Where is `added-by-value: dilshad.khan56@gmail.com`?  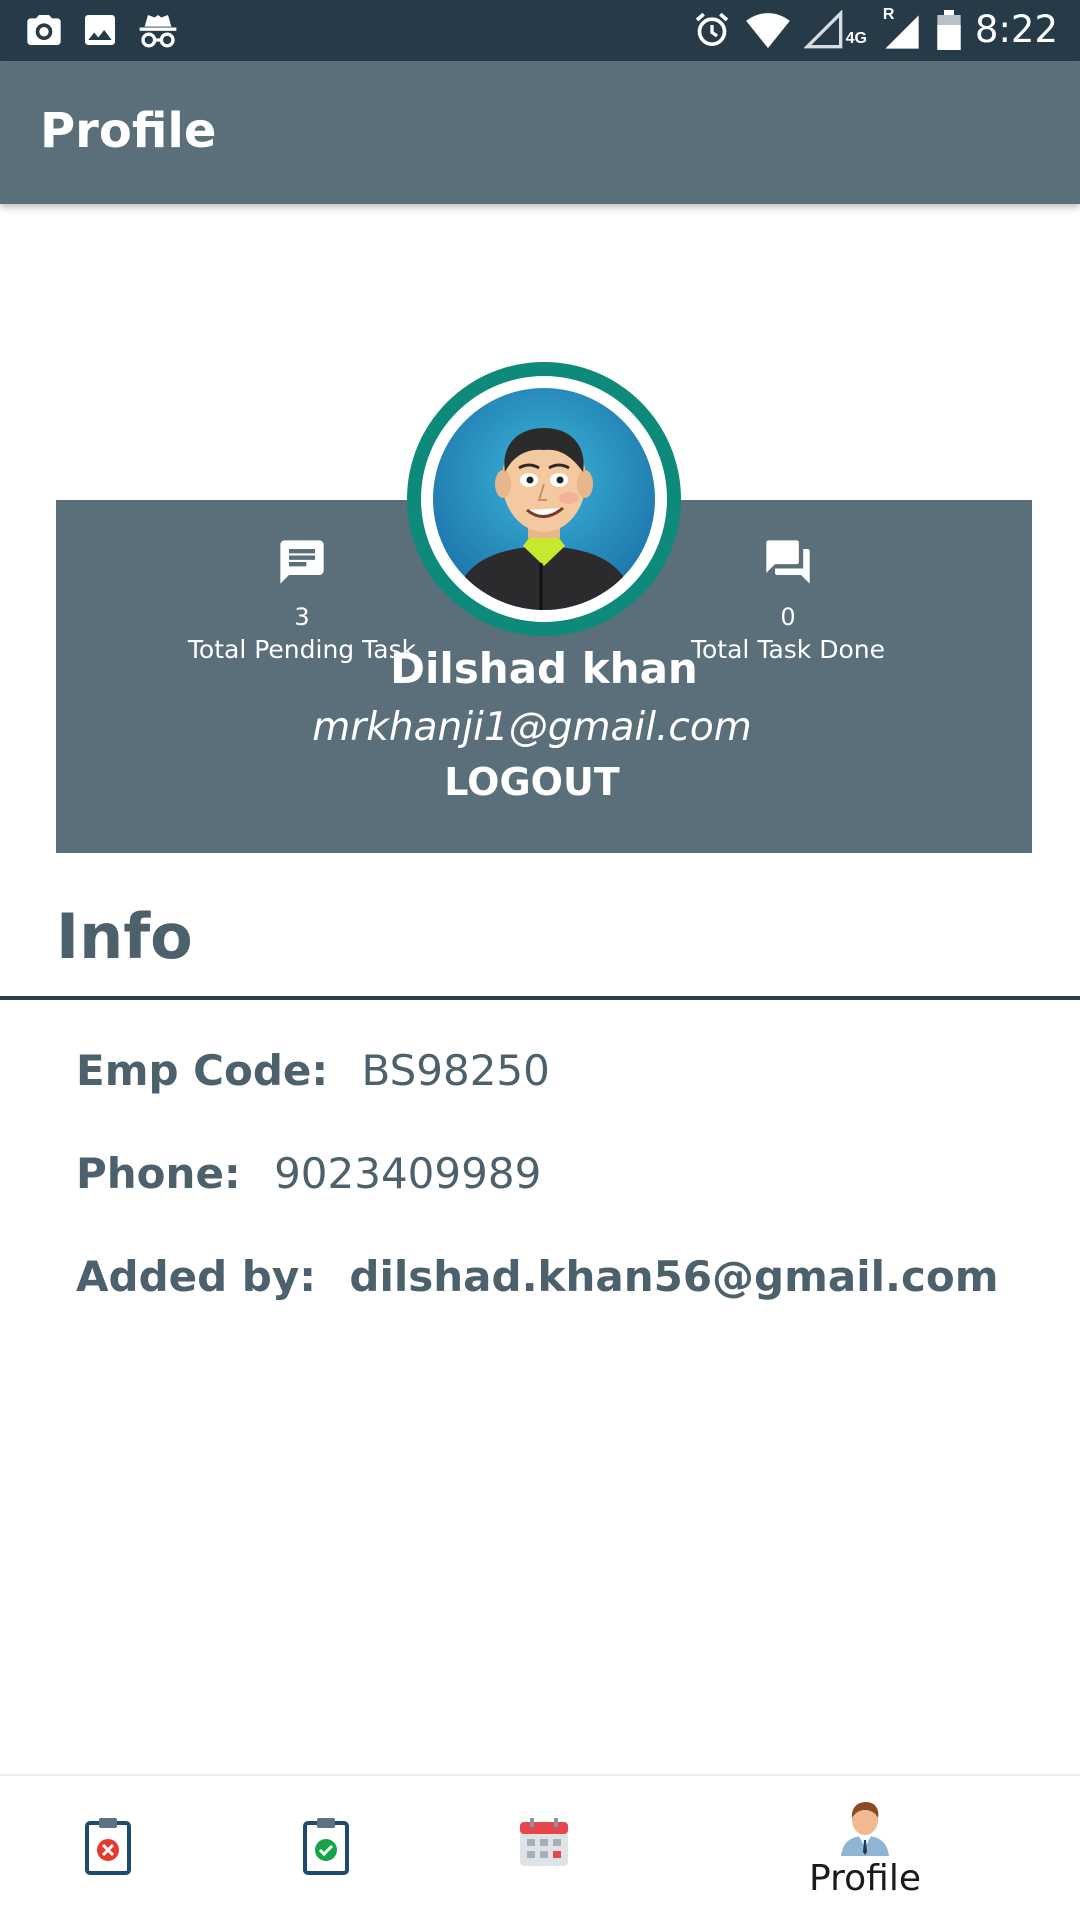
added-by-value: dilshad.khan56@gmail.com is located at coordinates (674, 1276).